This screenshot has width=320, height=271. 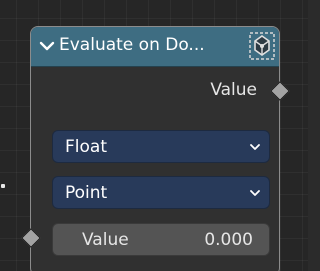 I want to click on value-field-label: Value, so click(x=105, y=240).